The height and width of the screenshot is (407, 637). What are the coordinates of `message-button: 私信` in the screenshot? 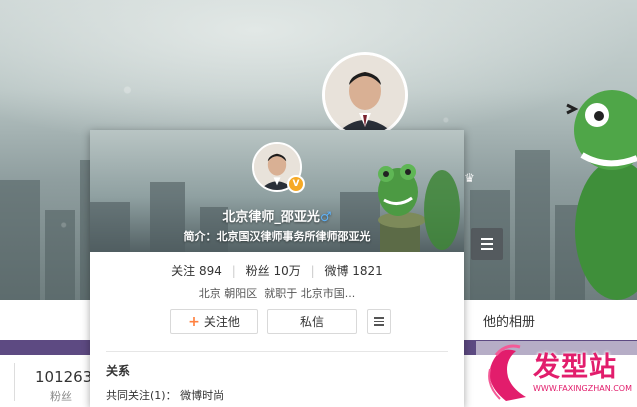 It's located at (312, 321).